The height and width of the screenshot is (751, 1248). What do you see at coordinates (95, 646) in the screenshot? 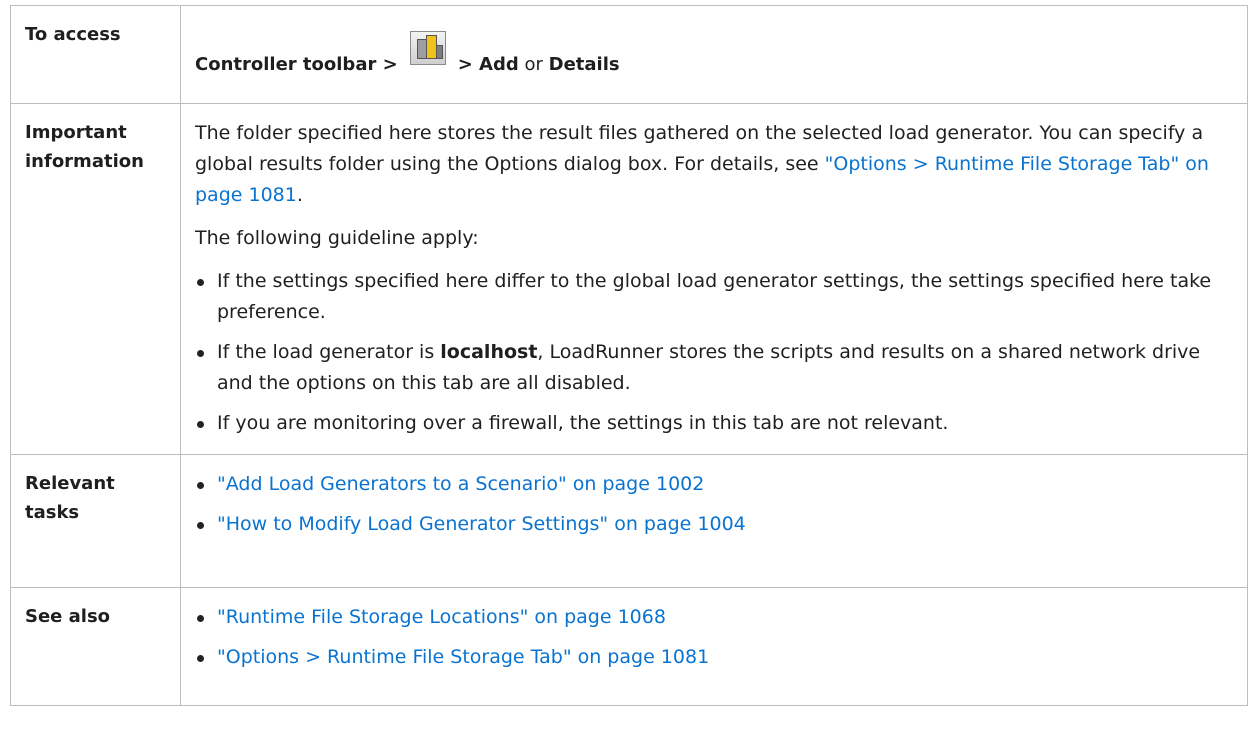
I see `row-label-see-also: See also` at bounding box center [95, 646].